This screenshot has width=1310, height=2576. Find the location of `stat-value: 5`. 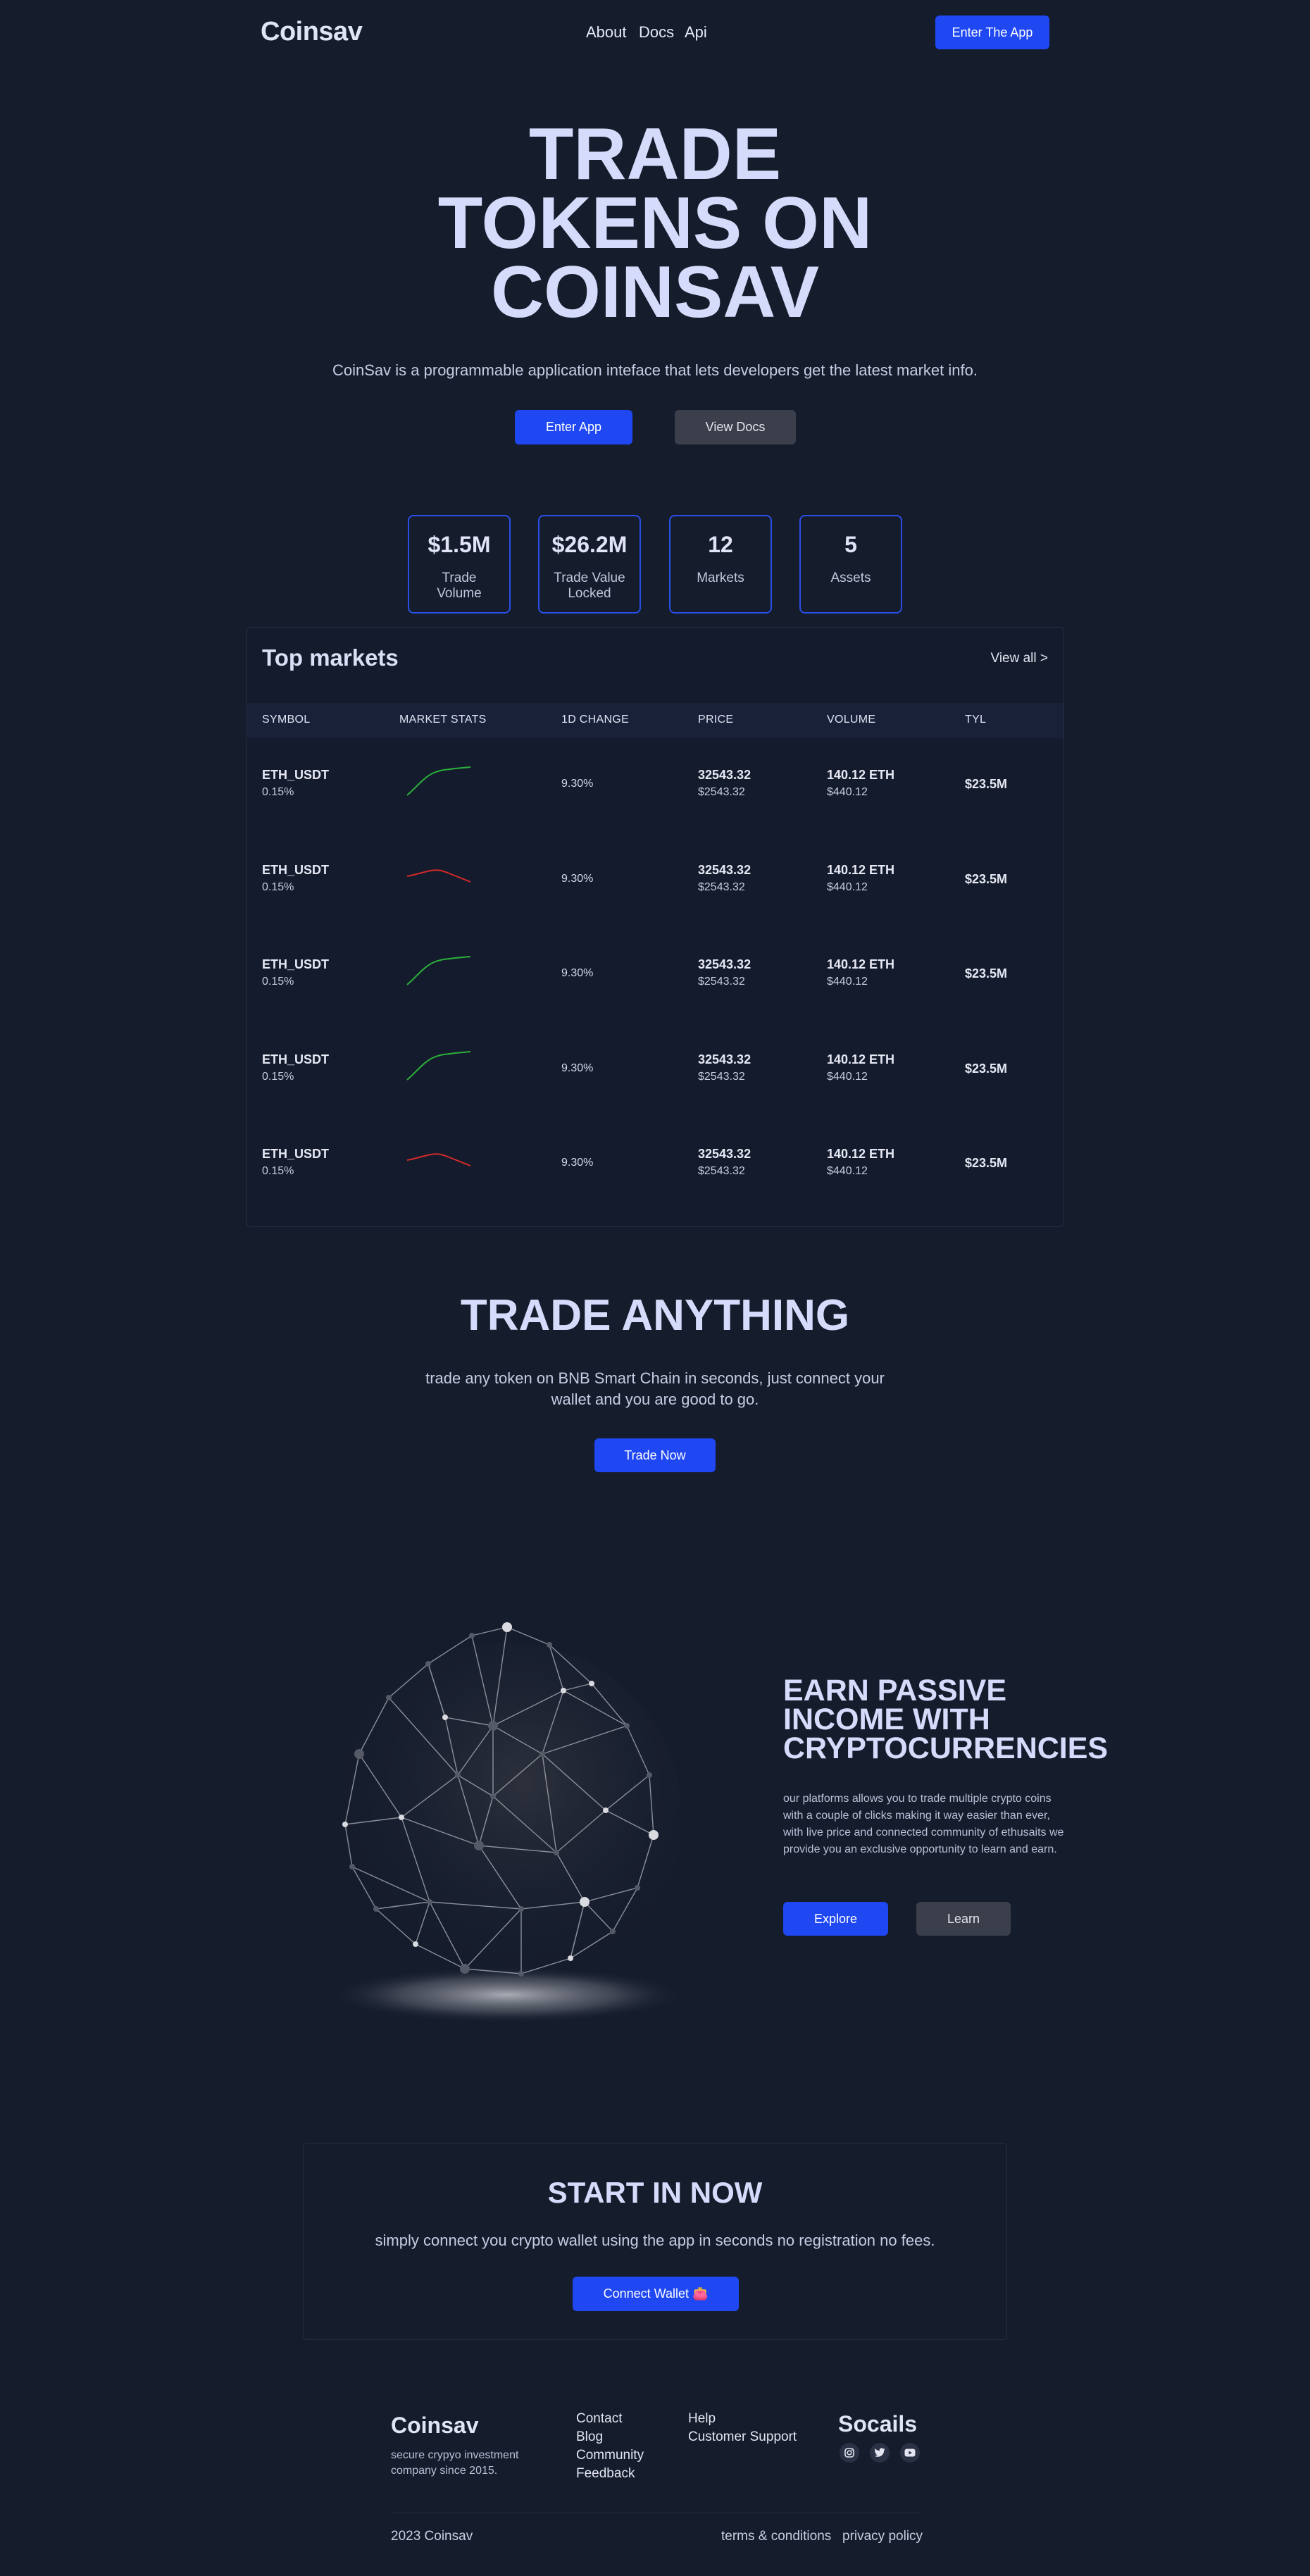

stat-value: 5 is located at coordinates (851, 544).